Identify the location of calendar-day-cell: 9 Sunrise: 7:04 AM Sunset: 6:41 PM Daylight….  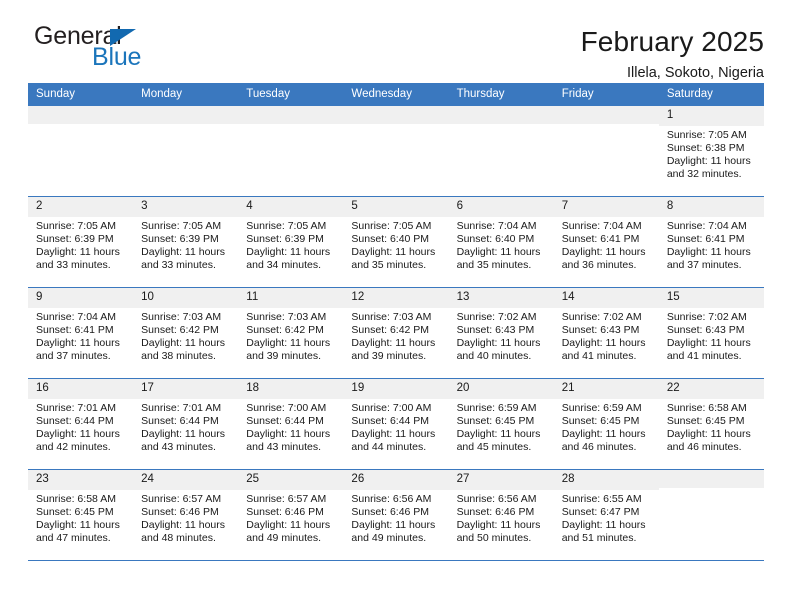
(81, 333).